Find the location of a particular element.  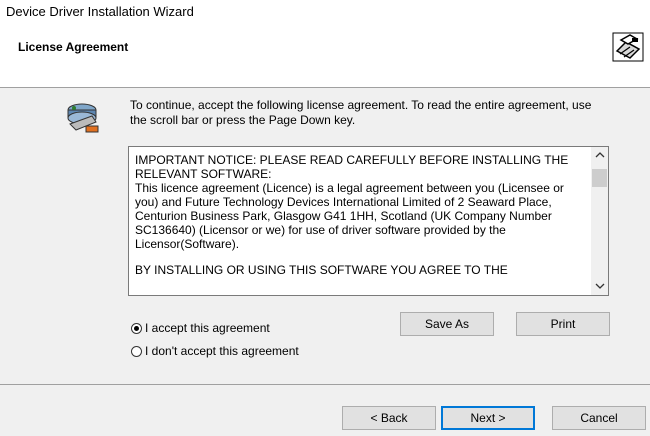

installer-computer-icon is located at coordinates (628, 47).